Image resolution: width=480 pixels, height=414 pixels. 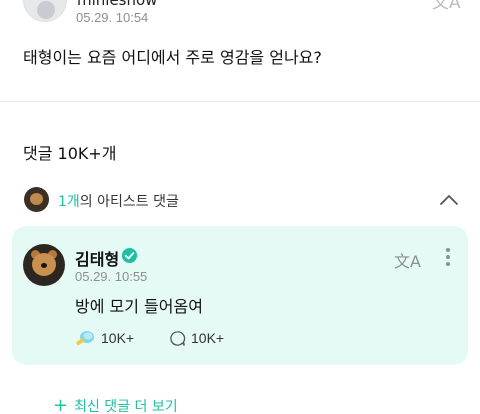 What do you see at coordinates (61, 404) in the screenshot?
I see `plus-icon: +` at bounding box center [61, 404].